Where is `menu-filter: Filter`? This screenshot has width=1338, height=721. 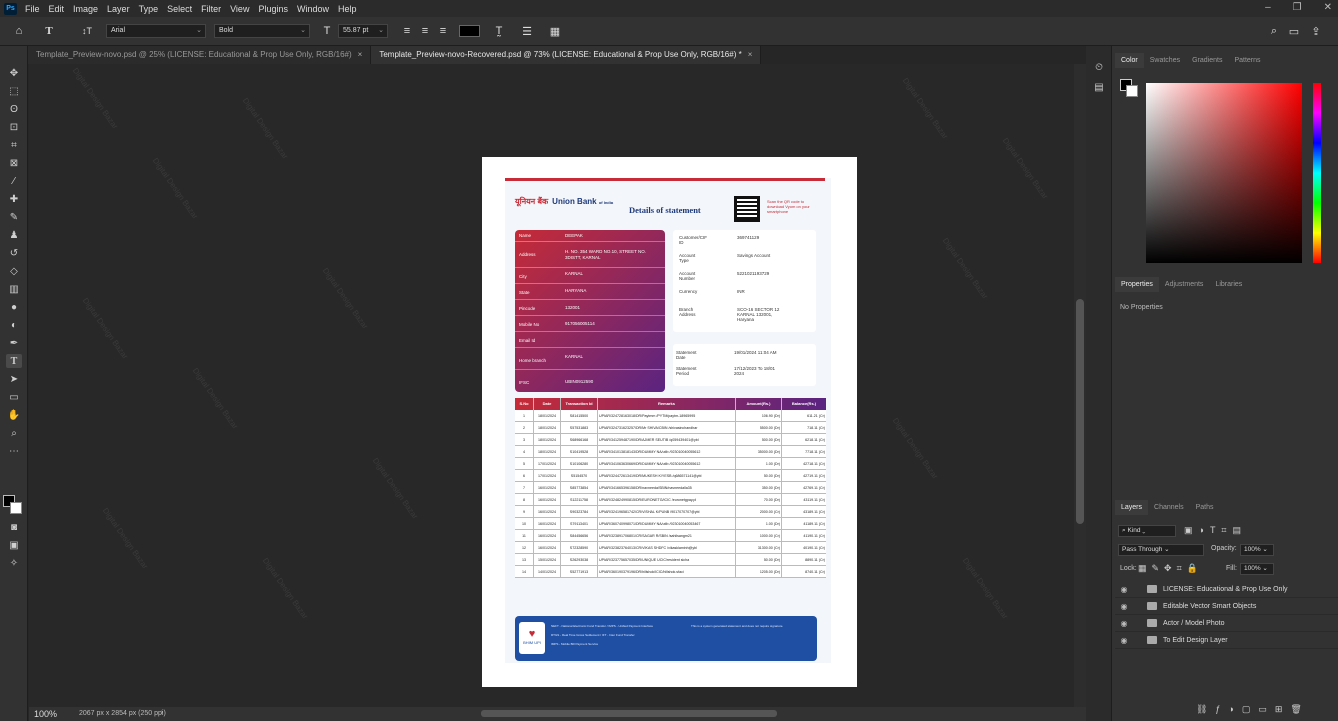
menu-filter: Filter is located at coordinates (211, 9).